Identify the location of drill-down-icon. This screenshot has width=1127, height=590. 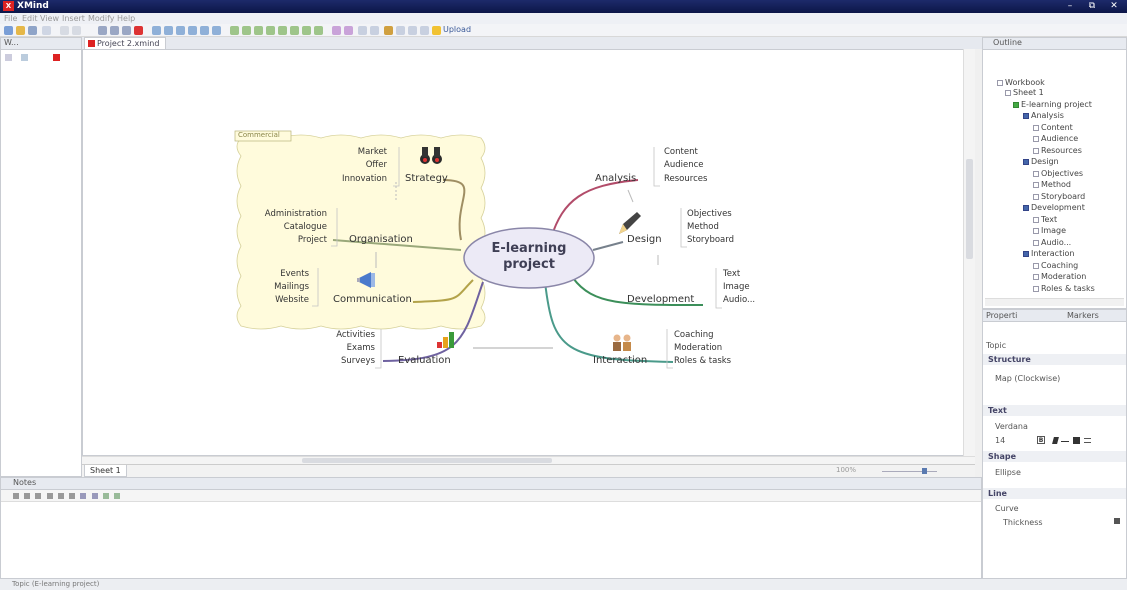
(336, 30).